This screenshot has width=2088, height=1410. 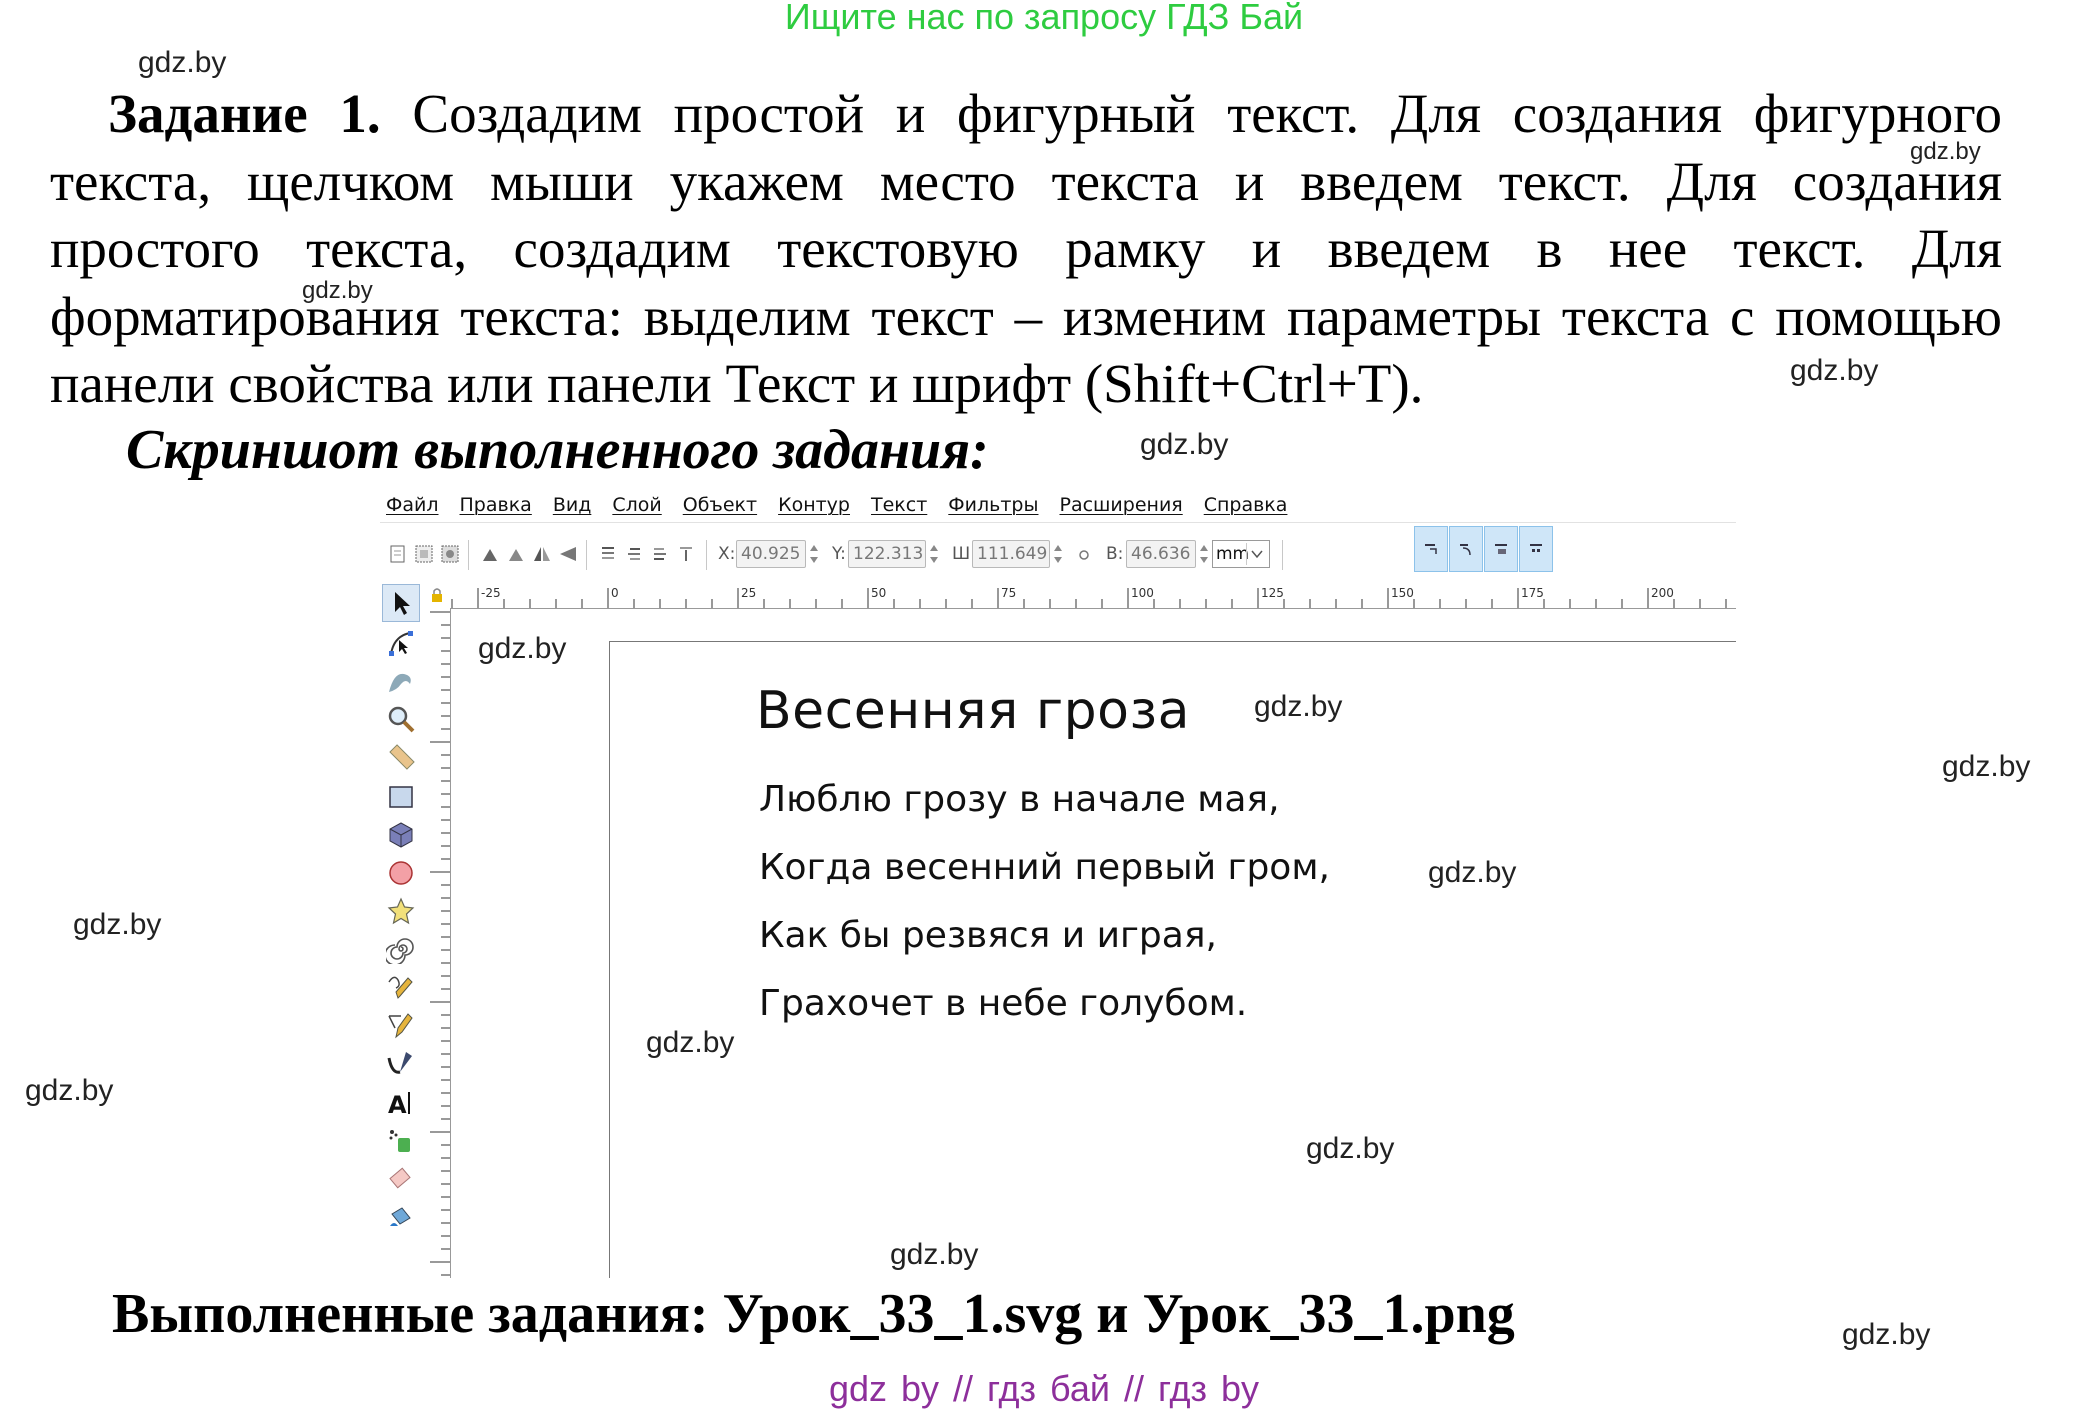 What do you see at coordinates (1241, 554) in the screenshot?
I see `unit-select: mm` at bounding box center [1241, 554].